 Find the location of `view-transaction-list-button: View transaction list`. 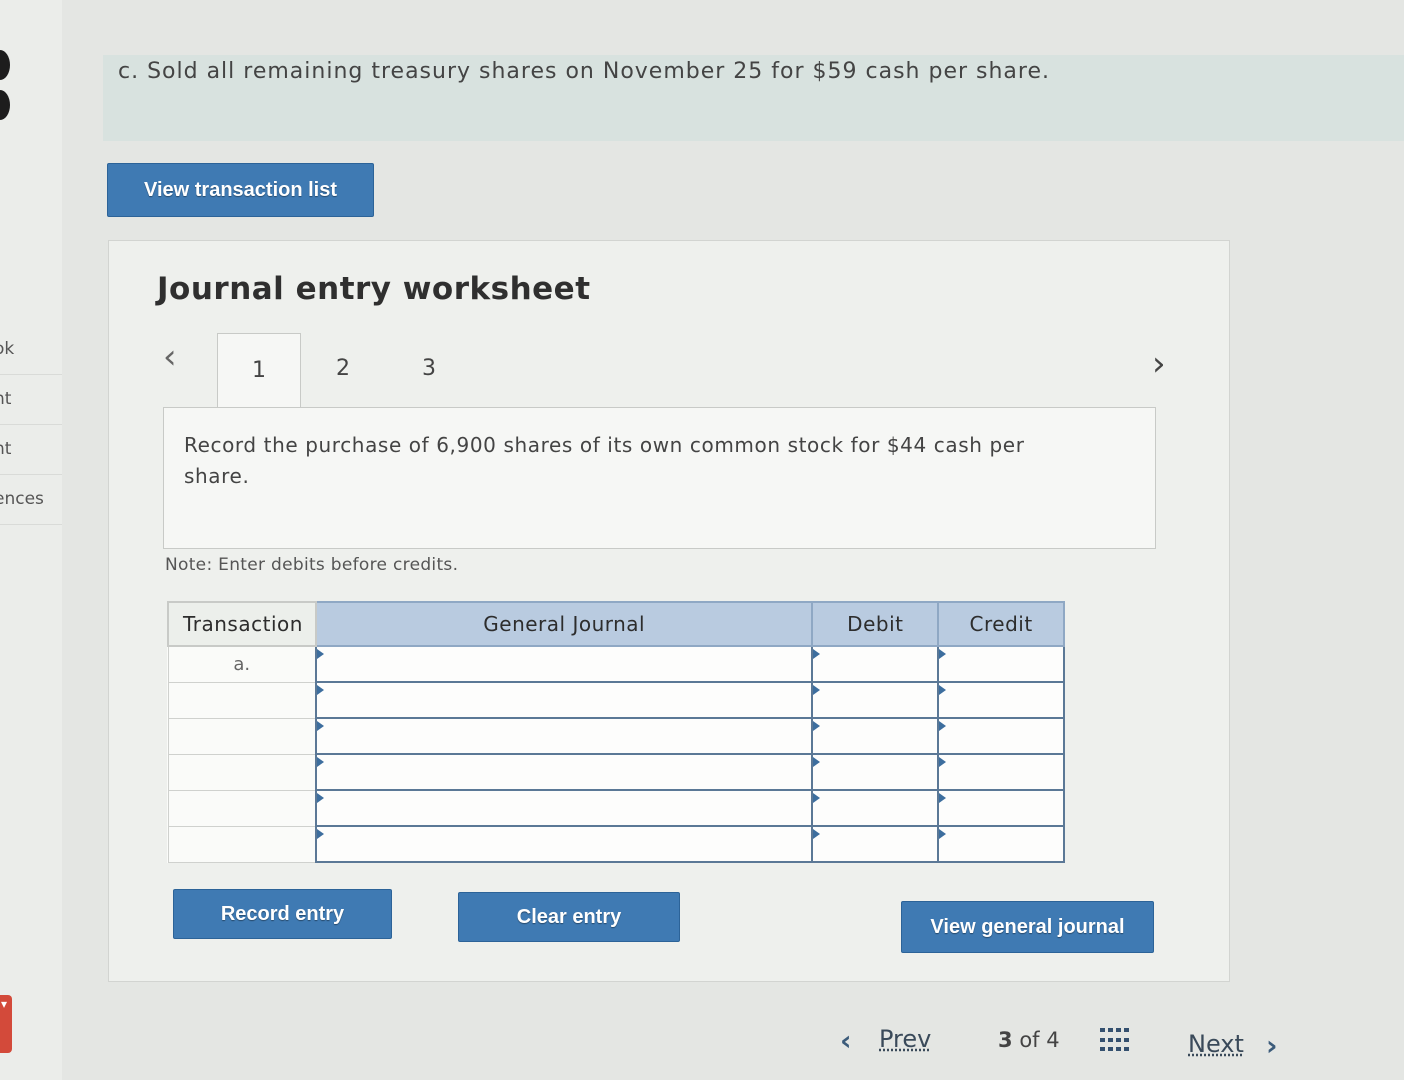

view-transaction-list-button: View transaction list is located at coordinates (240, 190).